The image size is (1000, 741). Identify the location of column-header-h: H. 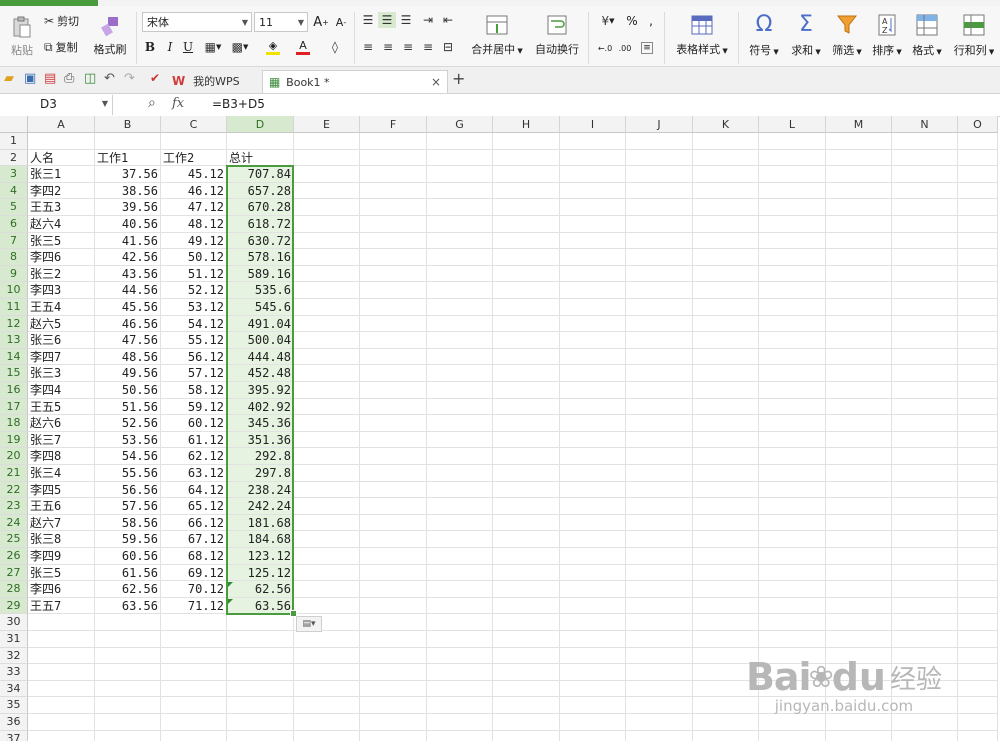
(526, 124).